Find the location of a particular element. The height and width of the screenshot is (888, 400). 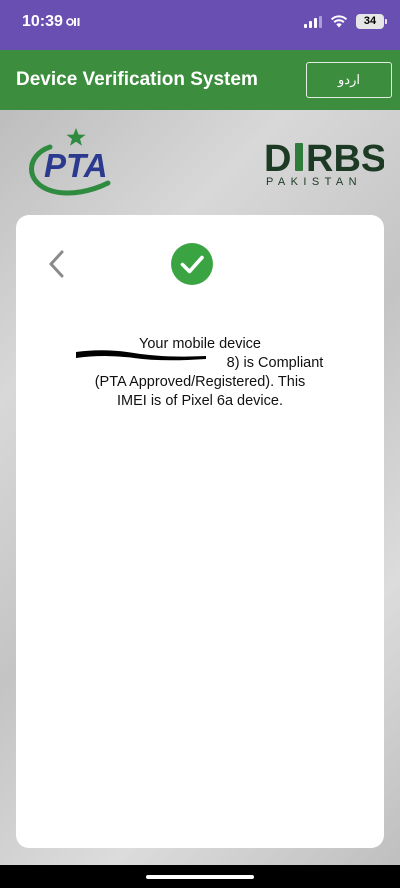

dirbs-logo-i-bar is located at coordinates (299, 157).